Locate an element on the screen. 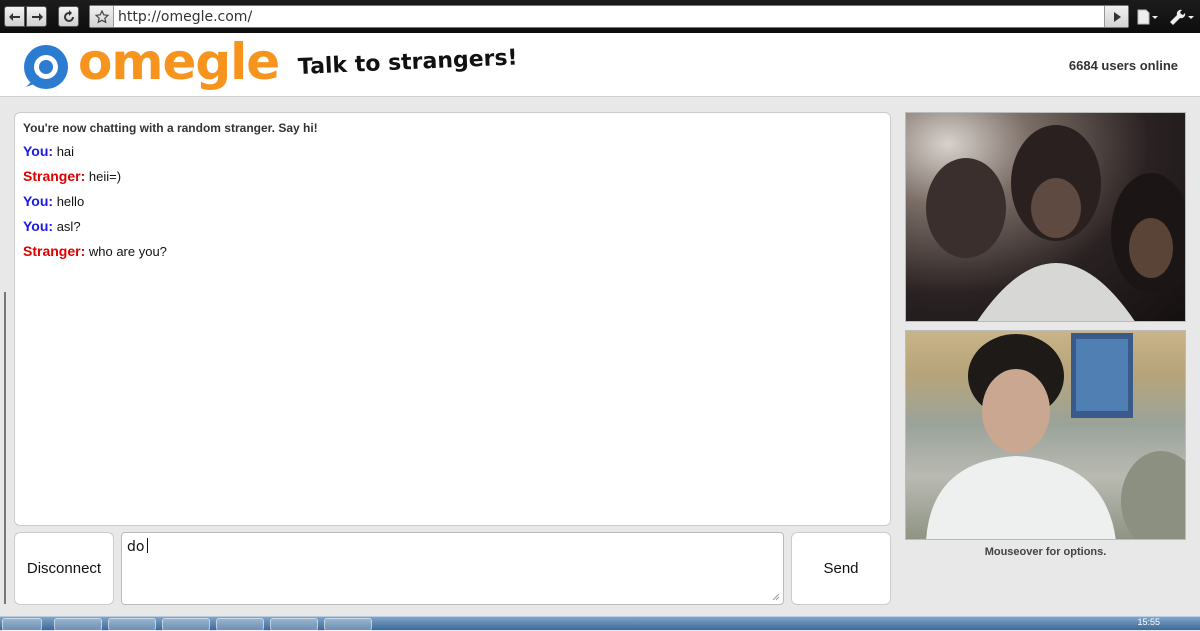 The width and height of the screenshot is (1200, 631). users-online-count: 6684 users online is located at coordinates (1123, 65).